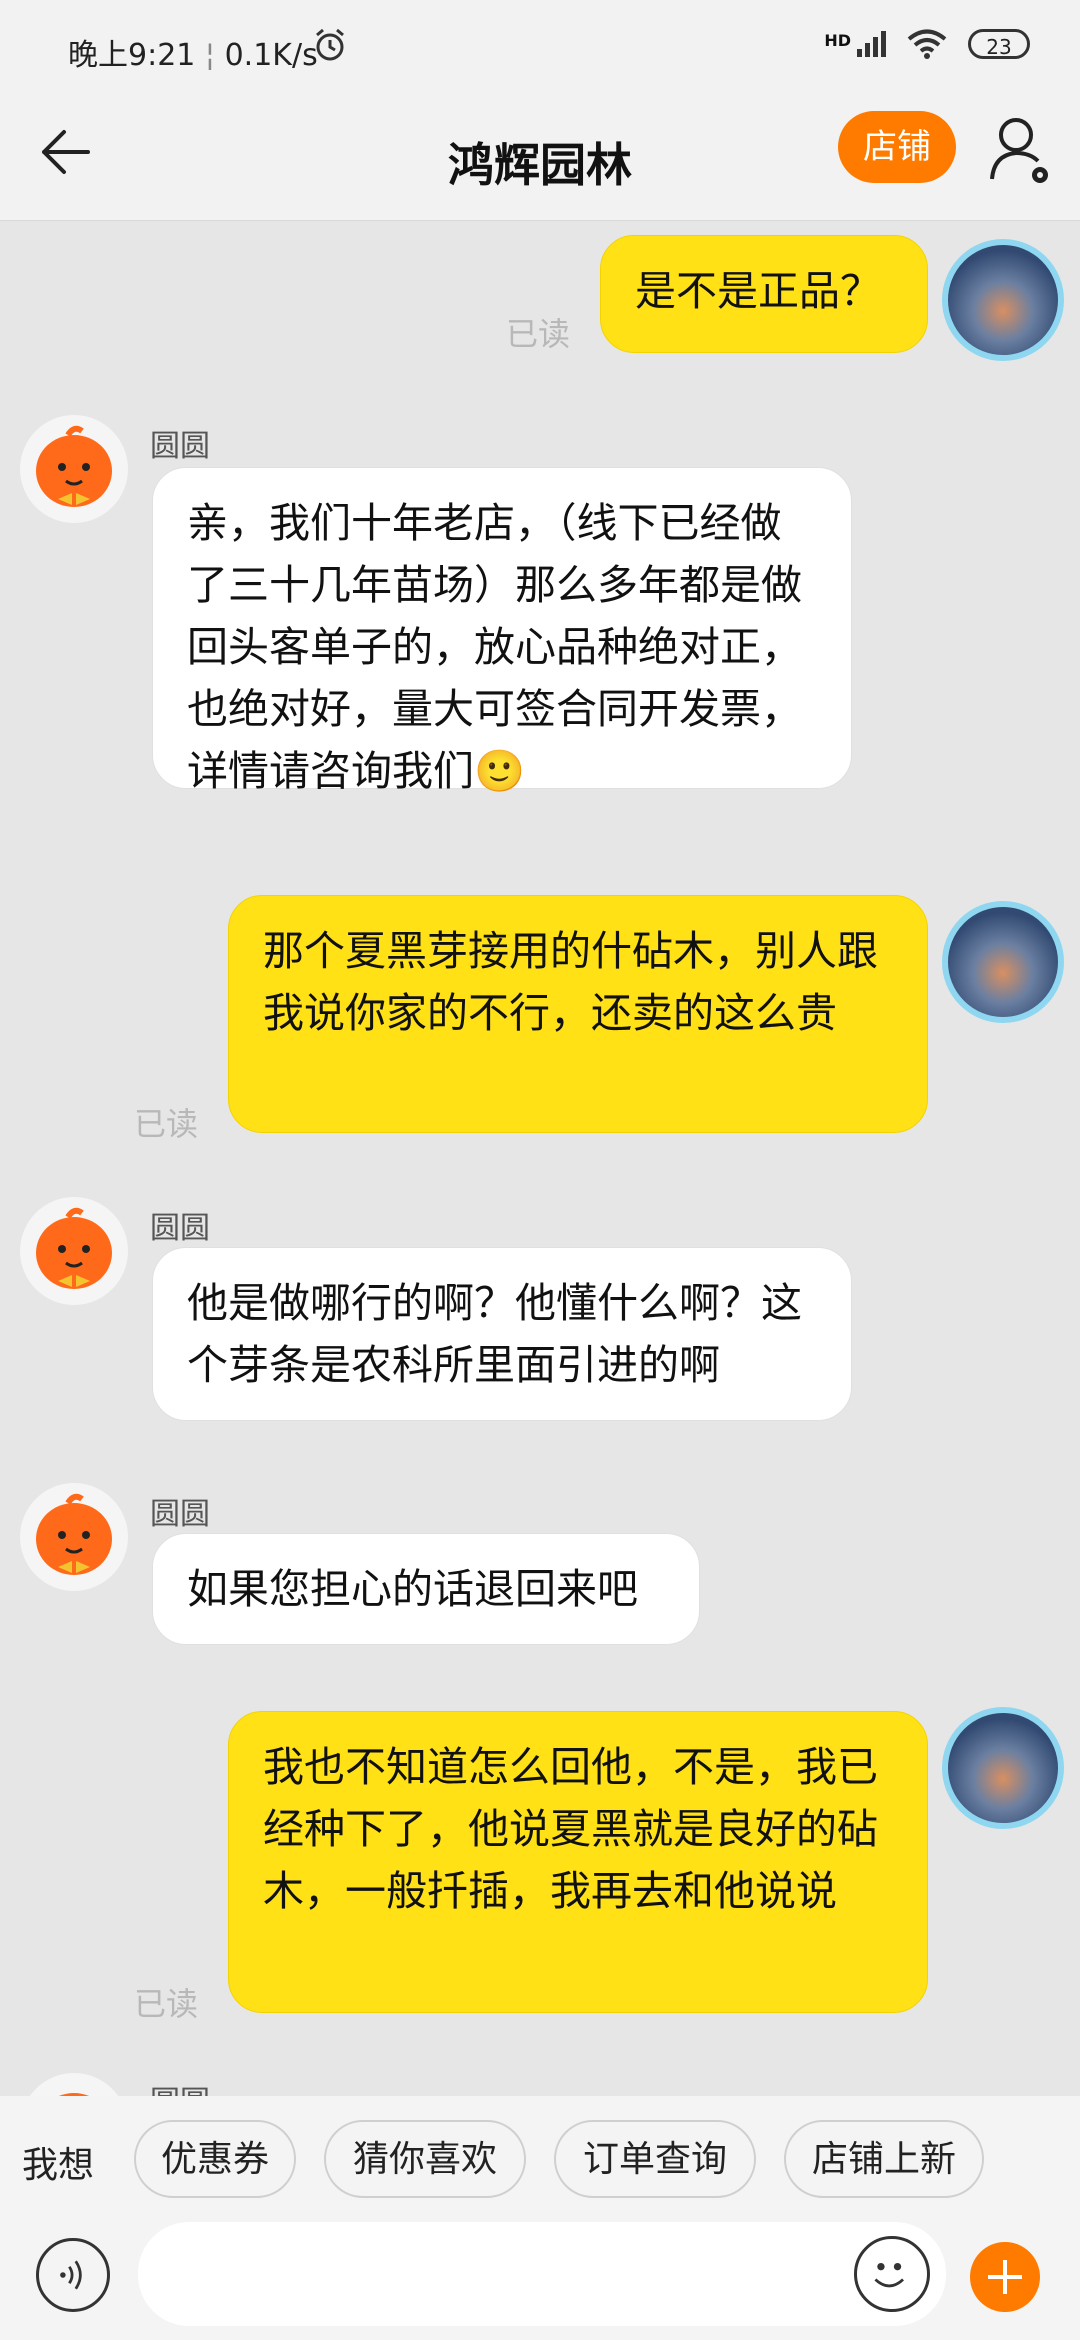 This screenshot has height=2340, width=1080. I want to click on message-bubble-outgoing: 那个夏黑芽接用的什砧木，别人跟我说你家的不行，还卖的这么贵, so click(578, 1014).